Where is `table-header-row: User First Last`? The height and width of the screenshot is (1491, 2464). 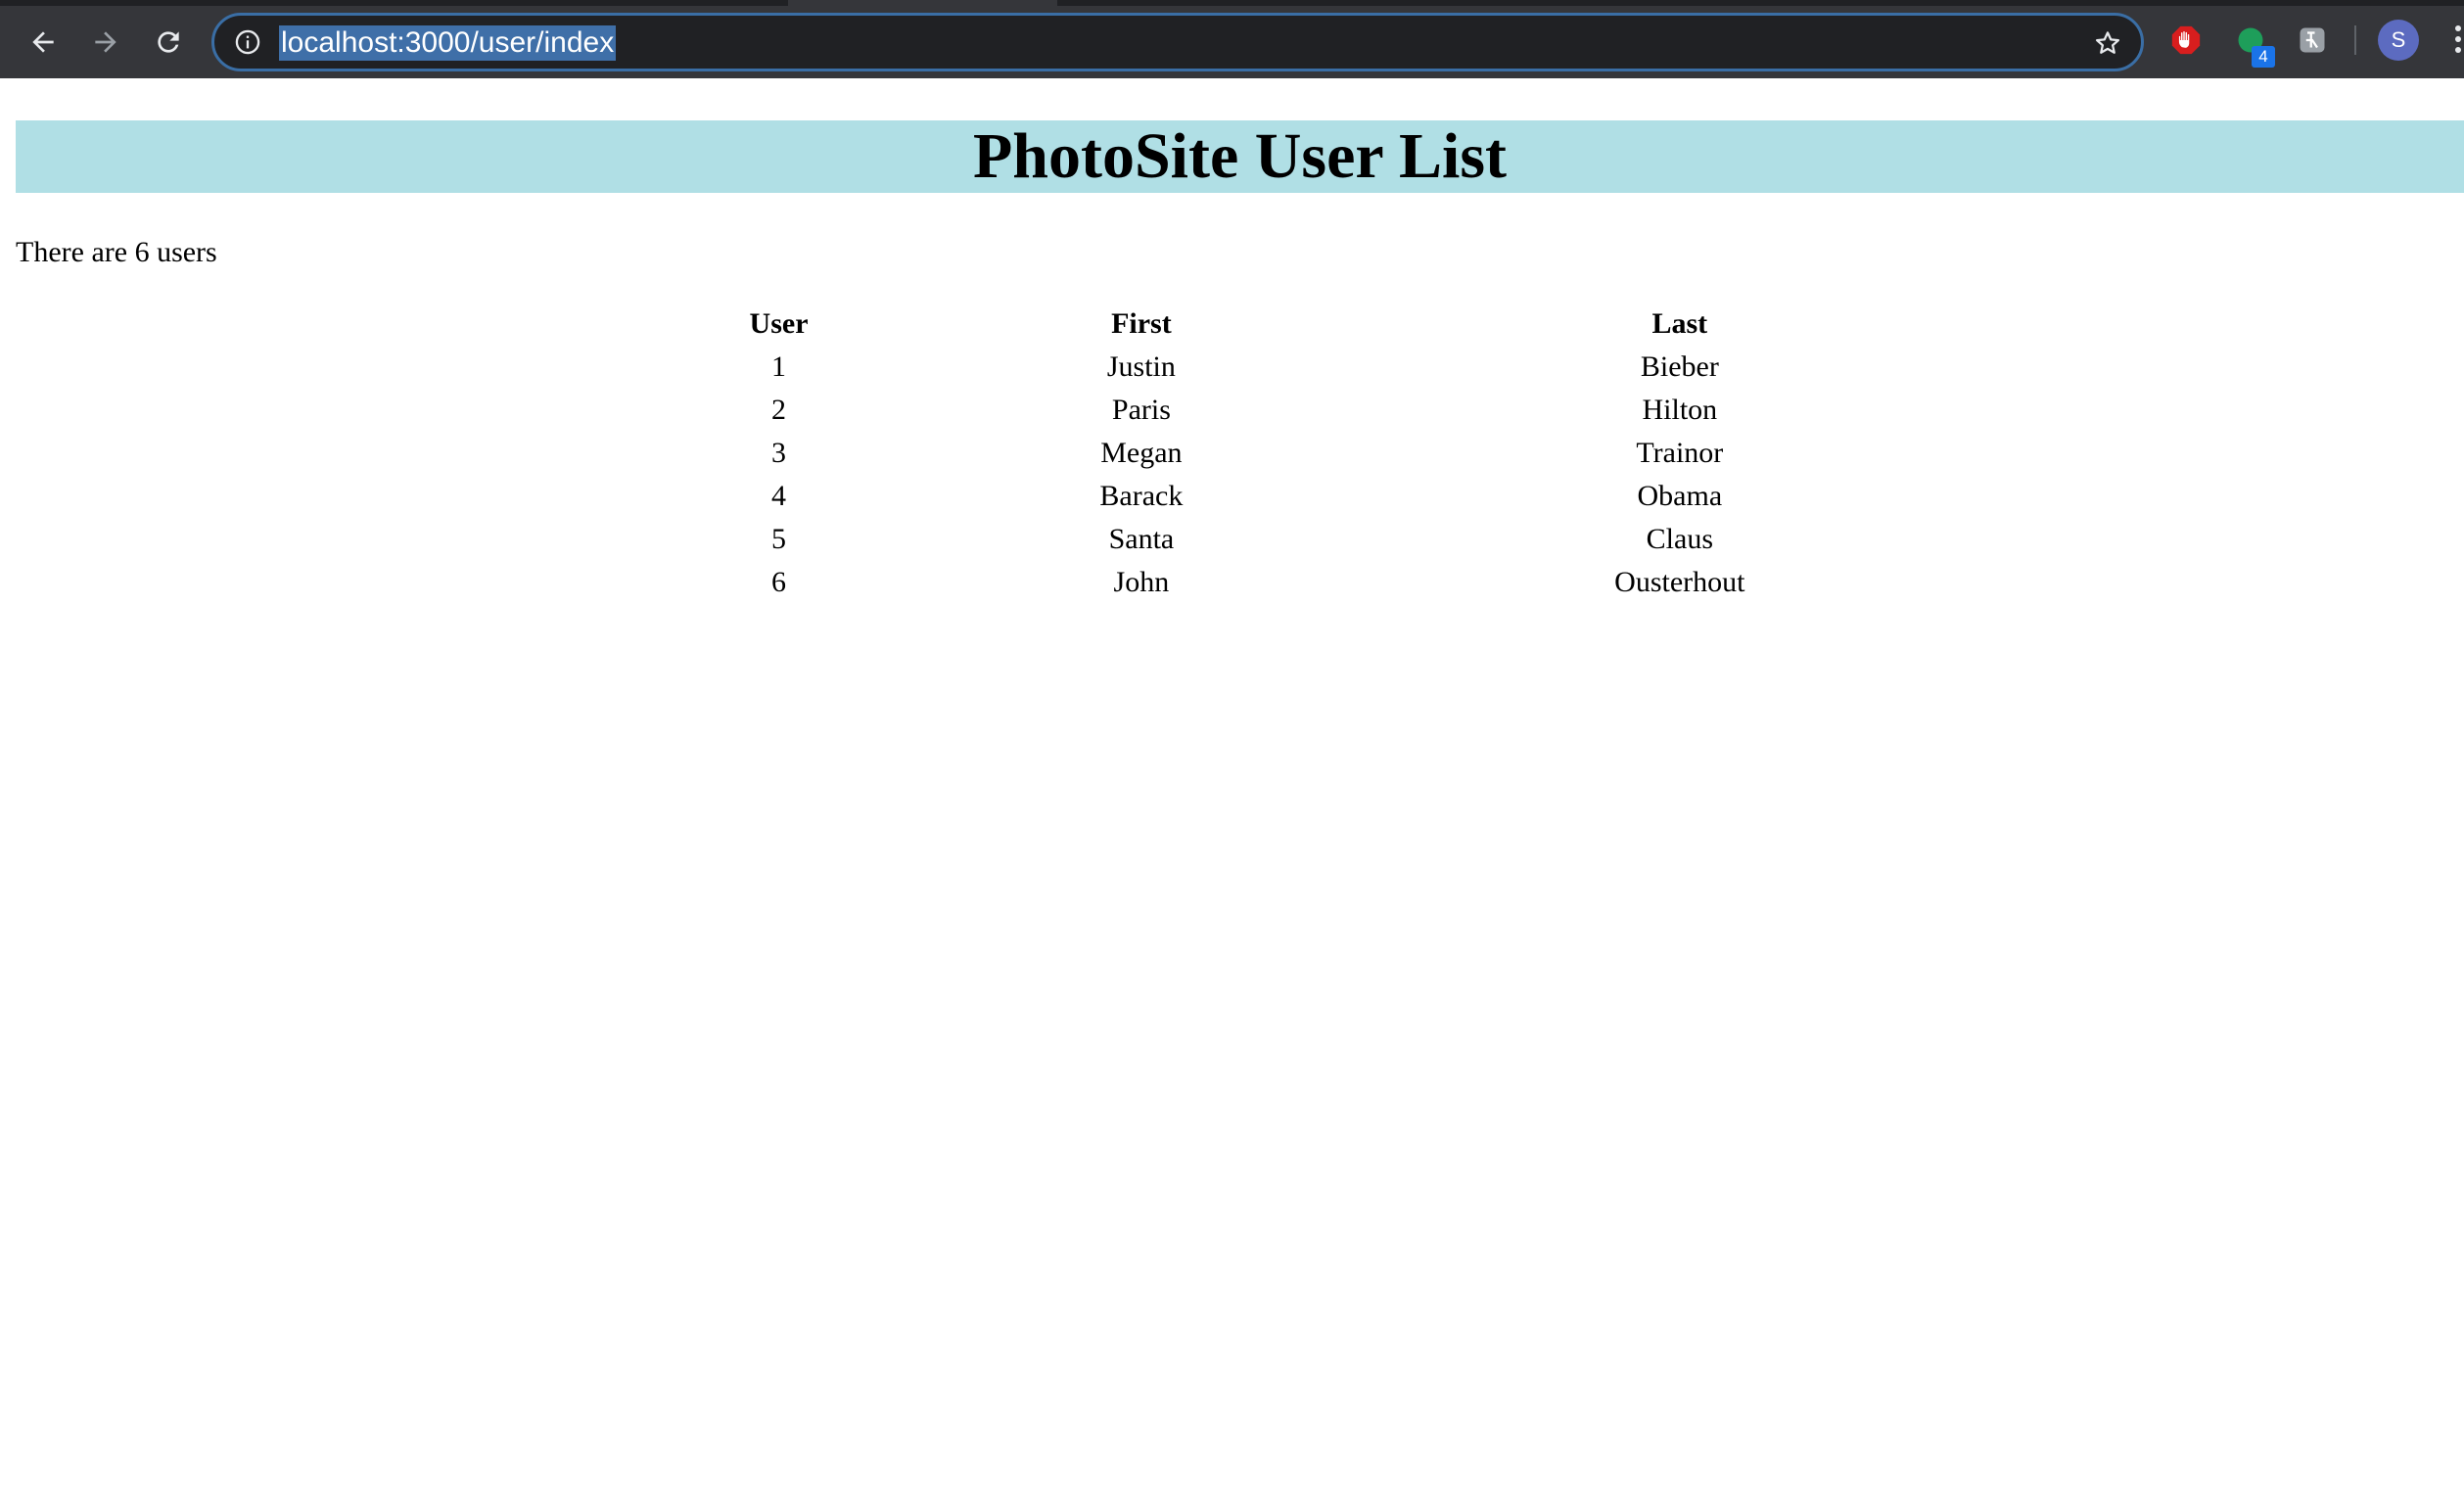
table-header-row: User First Last is located at coordinates (1317, 325).